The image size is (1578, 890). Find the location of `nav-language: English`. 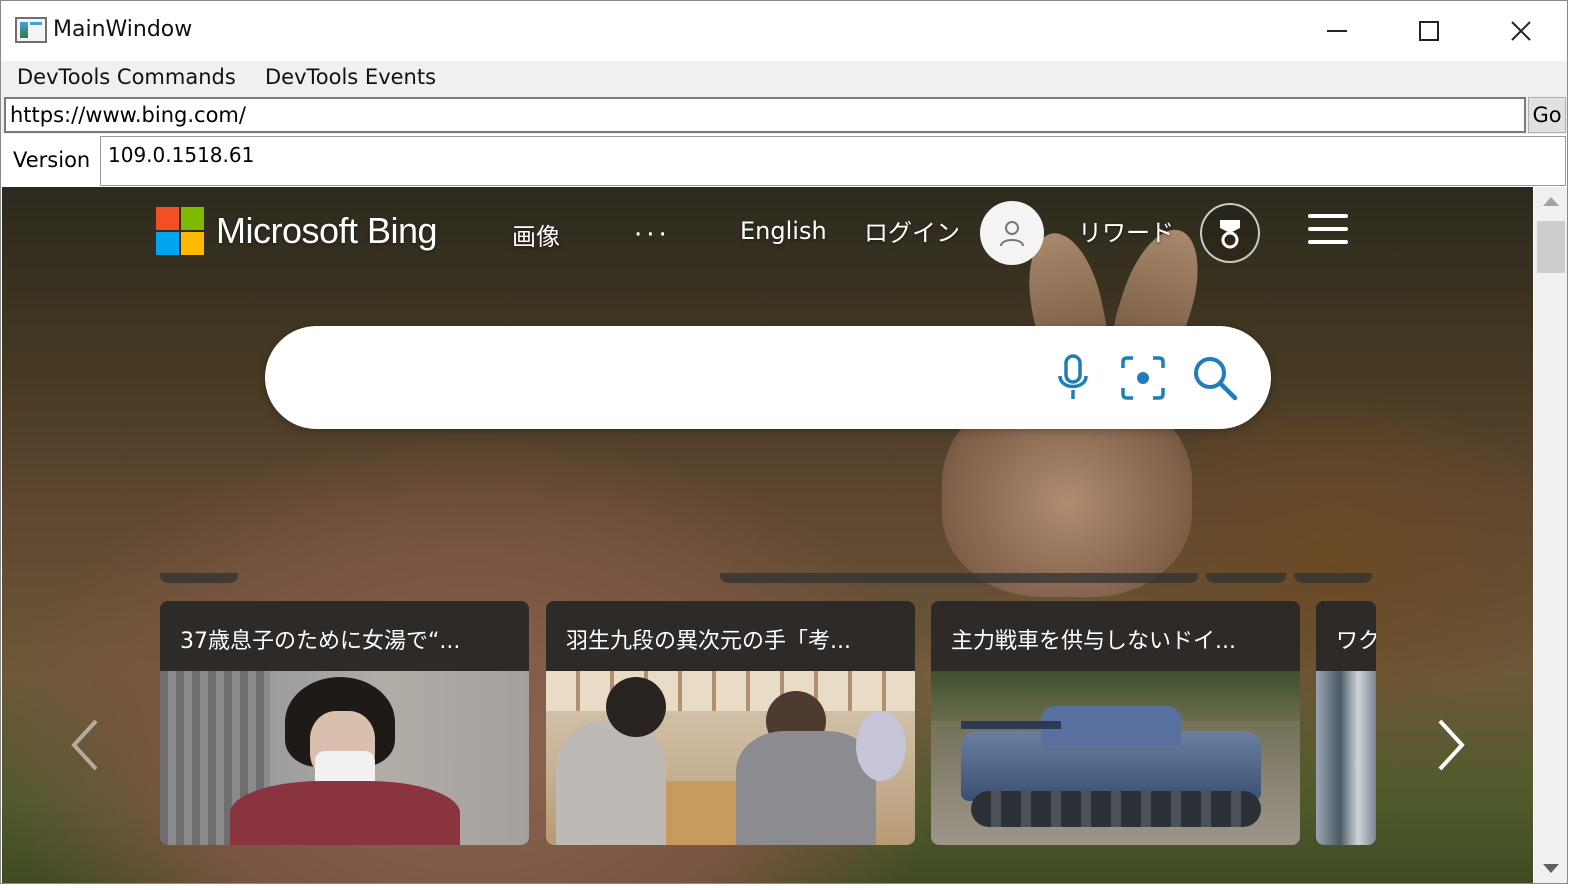

nav-language: English is located at coordinates (783, 231).